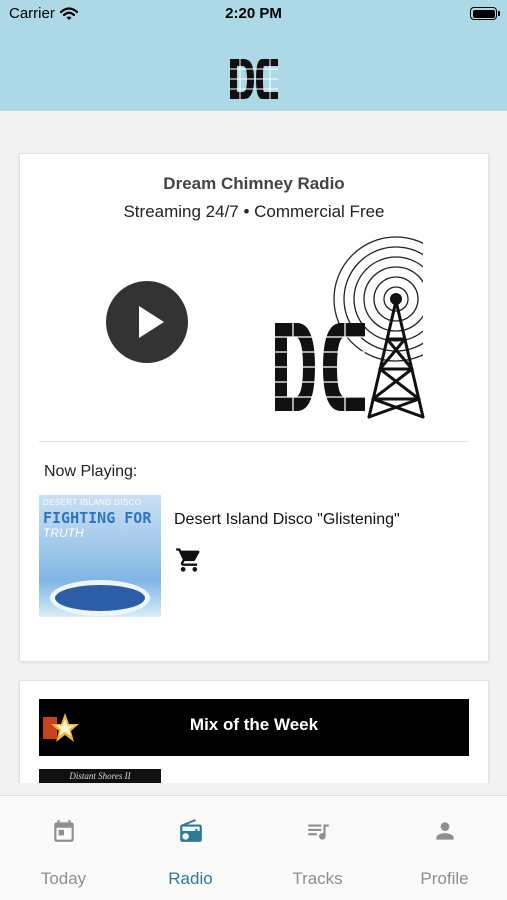  I want to click on album-art-artist: DESERT ISLAND DISCO, so click(92, 502).